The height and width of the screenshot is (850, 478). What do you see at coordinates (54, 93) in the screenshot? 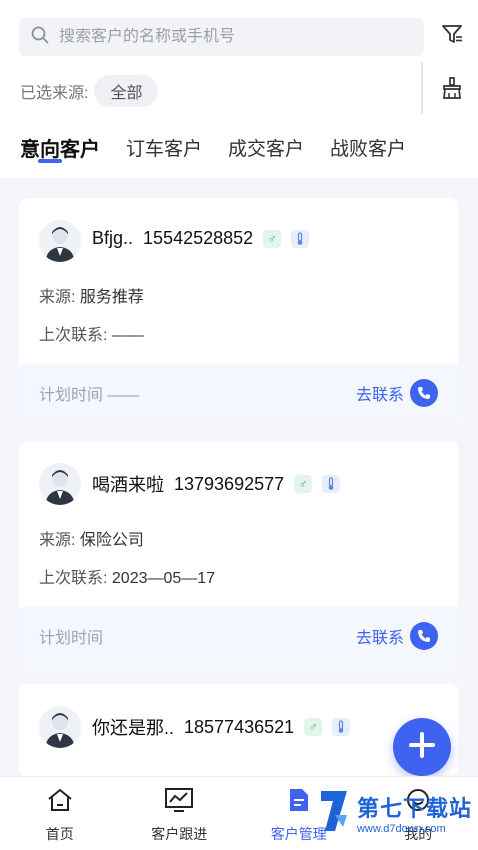
I see `source-filter-label: 已选来源:` at bounding box center [54, 93].